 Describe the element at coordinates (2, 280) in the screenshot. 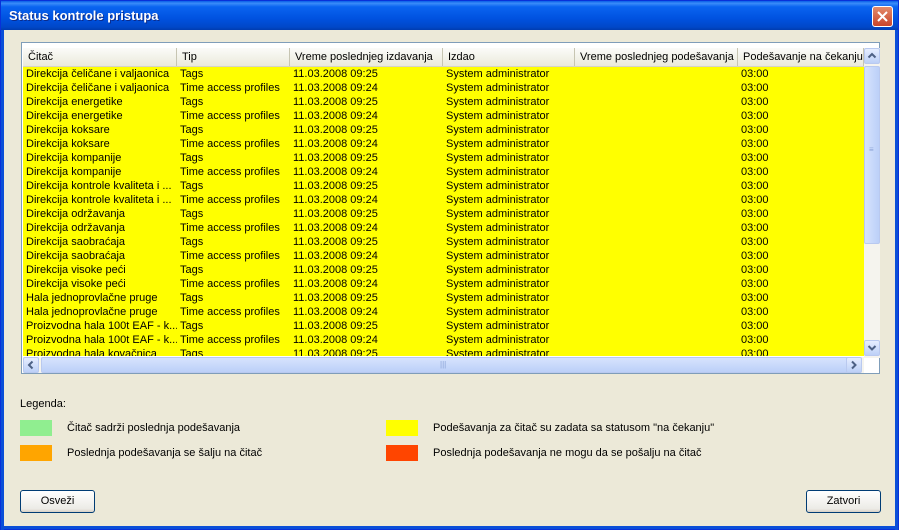

I see `window-frame-left` at that location.